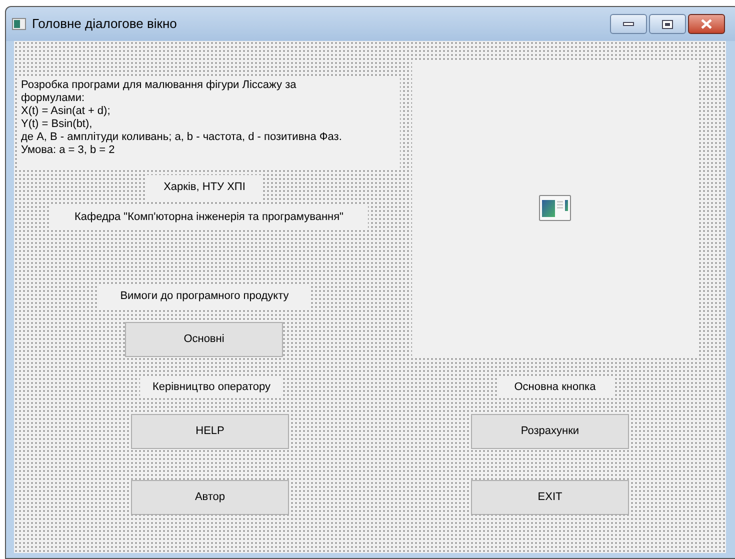 Image resolution: width=735 pixels, height=559 pixels. What do you see at coordinates (204, 296) in the screenshot?
I see `label: Вимоги до програмного продукту` at bounding box center [204, 296].